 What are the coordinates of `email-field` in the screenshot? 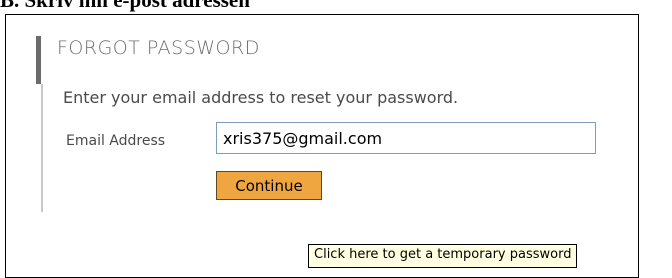 It's located at (406, 138).